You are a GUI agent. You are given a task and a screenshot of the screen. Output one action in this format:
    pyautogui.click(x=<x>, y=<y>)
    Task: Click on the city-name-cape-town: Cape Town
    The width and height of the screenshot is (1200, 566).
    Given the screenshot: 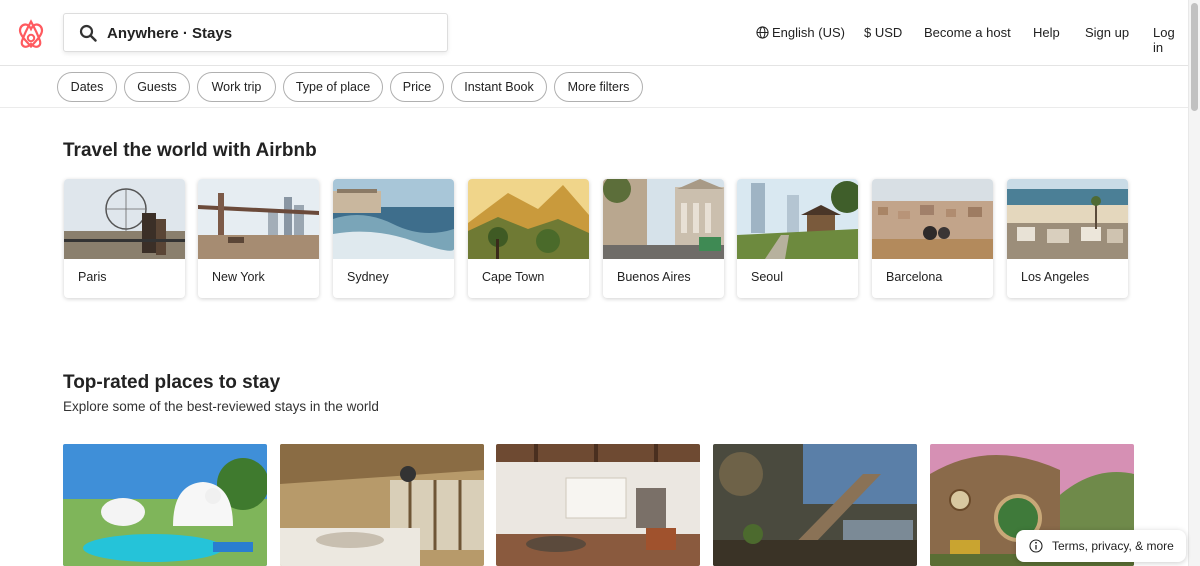 What is the action you would take?
    pyautogui.click(x=513, y=277)
    